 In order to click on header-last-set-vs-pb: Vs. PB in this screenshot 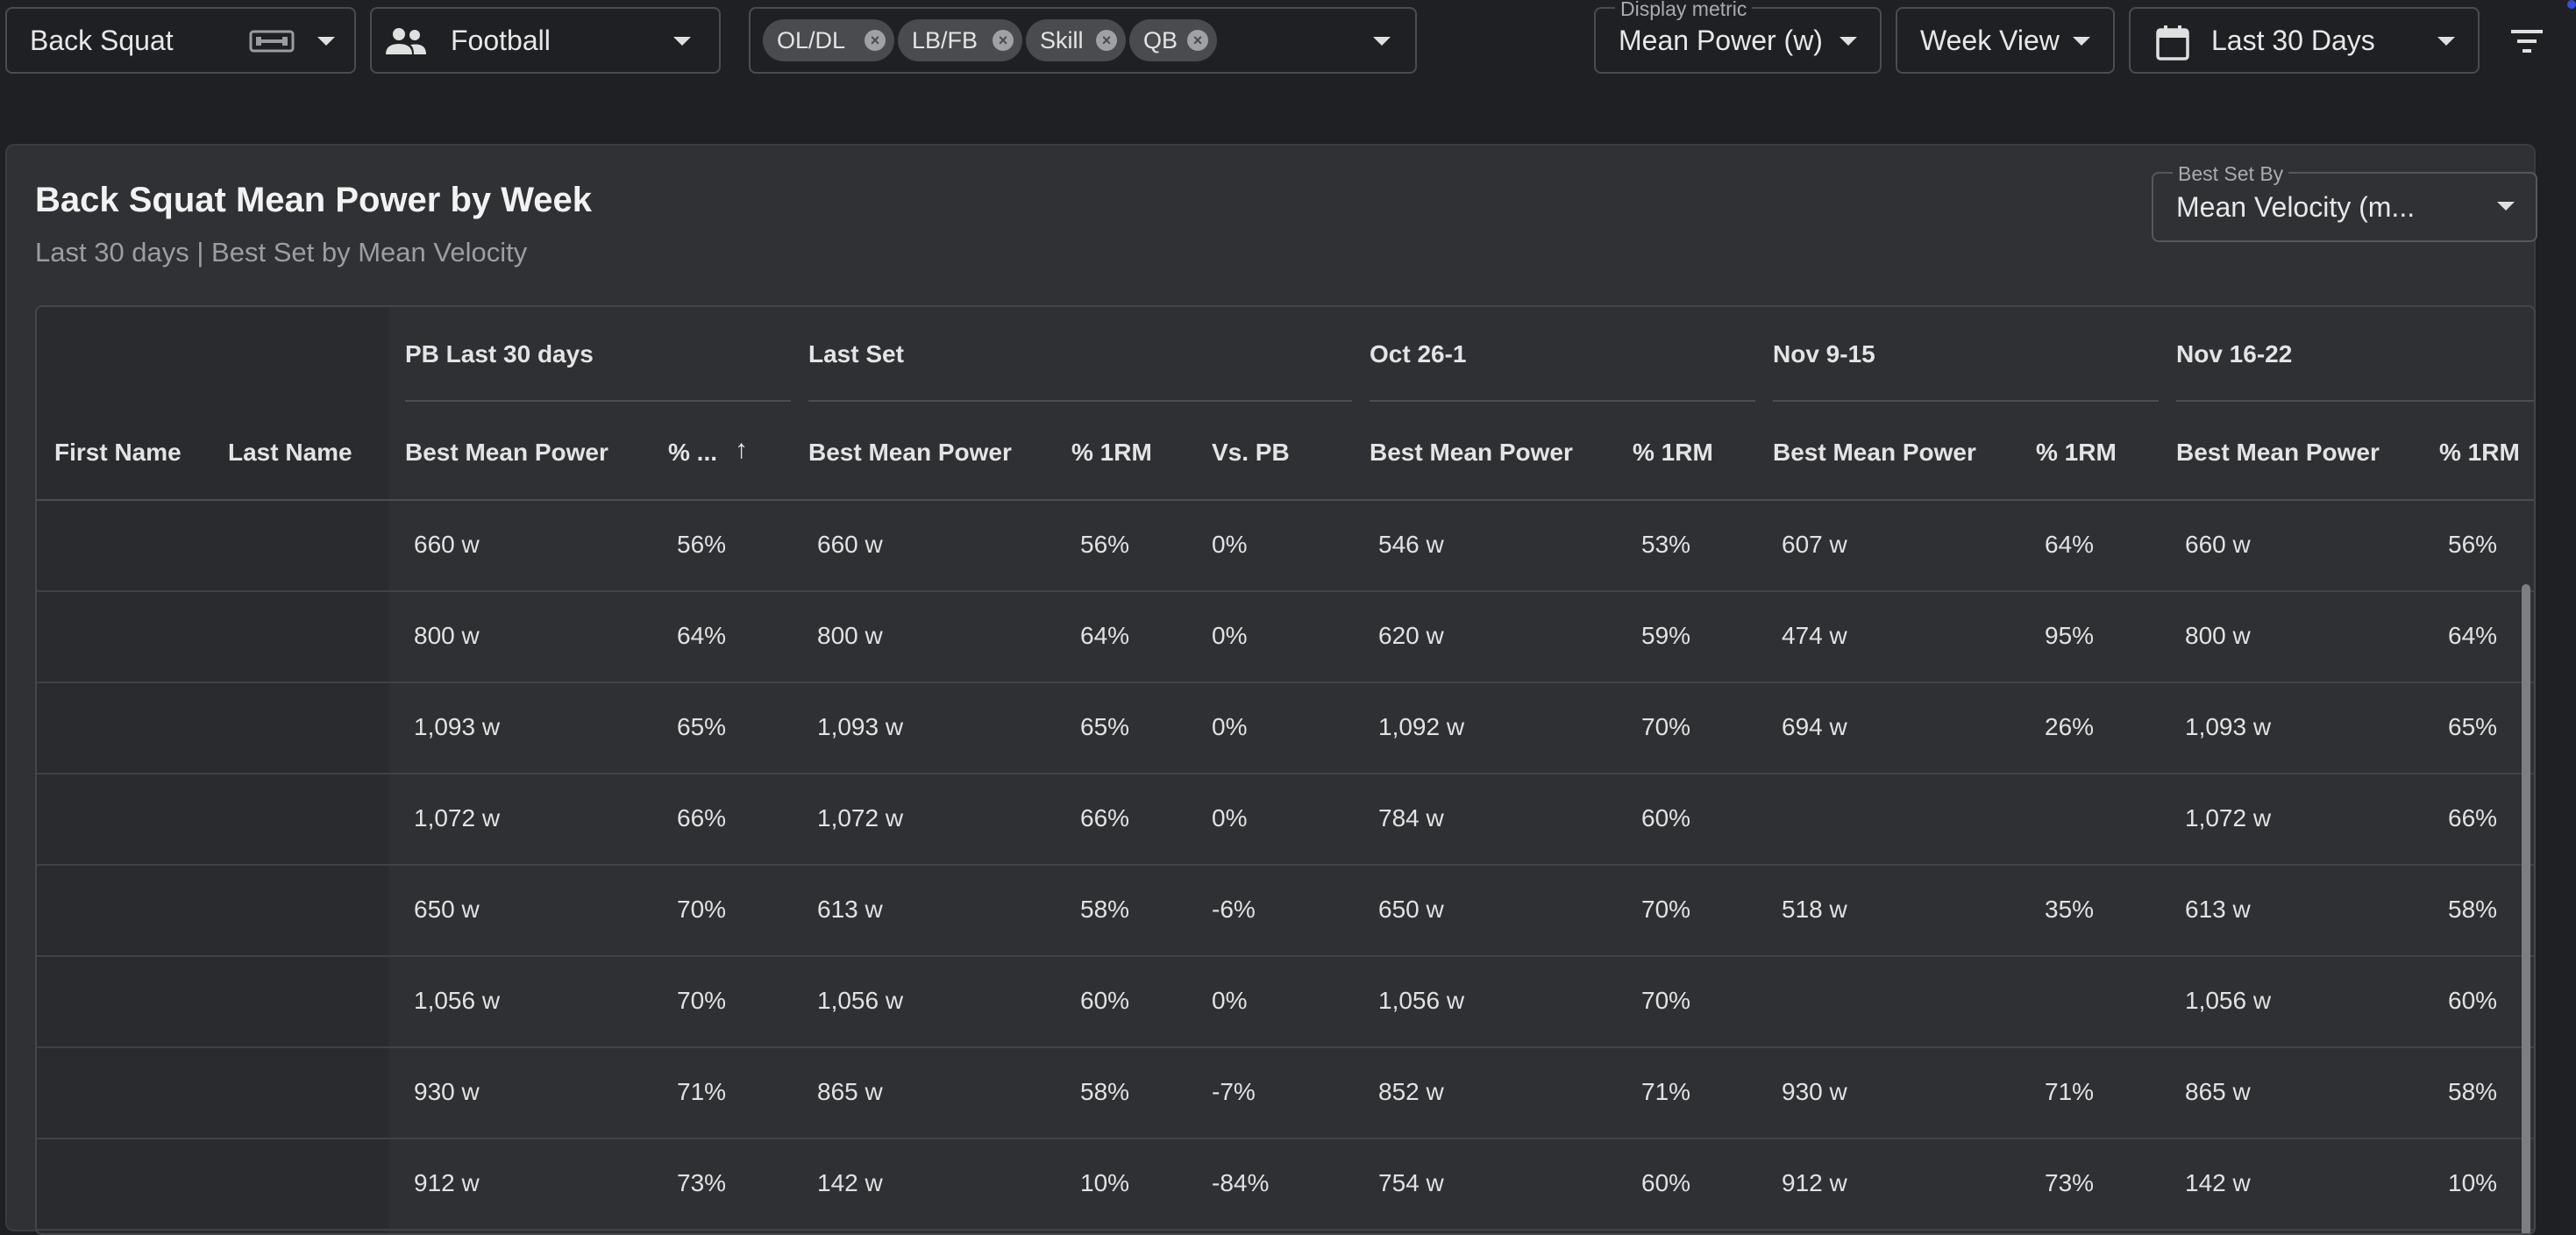, I will do `click(1251, 453)`.